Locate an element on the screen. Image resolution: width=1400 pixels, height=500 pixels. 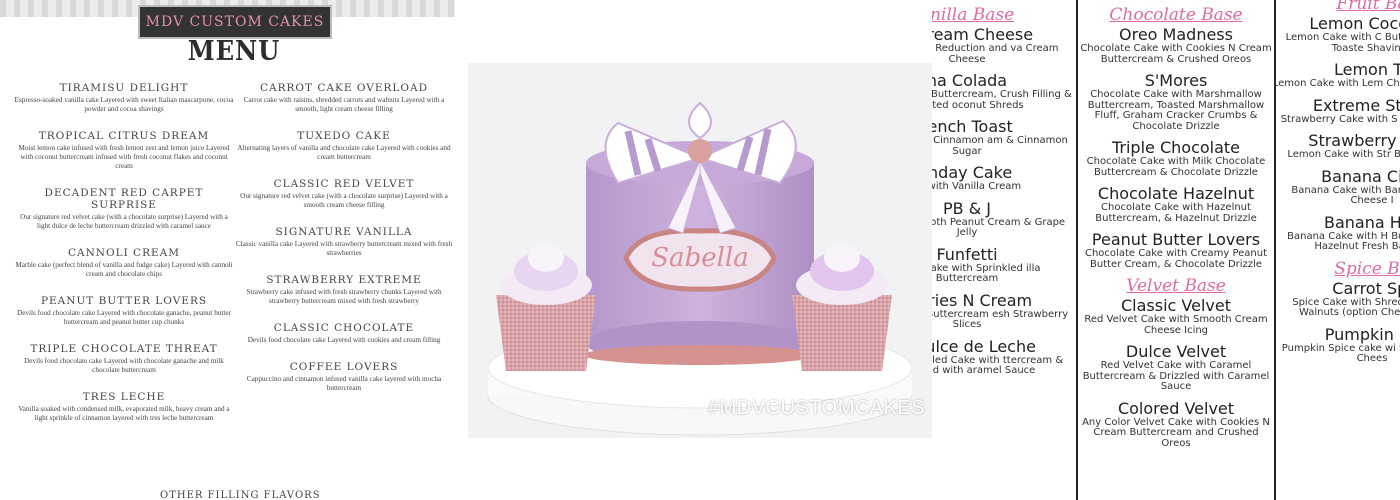
flavor-name: rench Toast is located at coordinates (972, 126).